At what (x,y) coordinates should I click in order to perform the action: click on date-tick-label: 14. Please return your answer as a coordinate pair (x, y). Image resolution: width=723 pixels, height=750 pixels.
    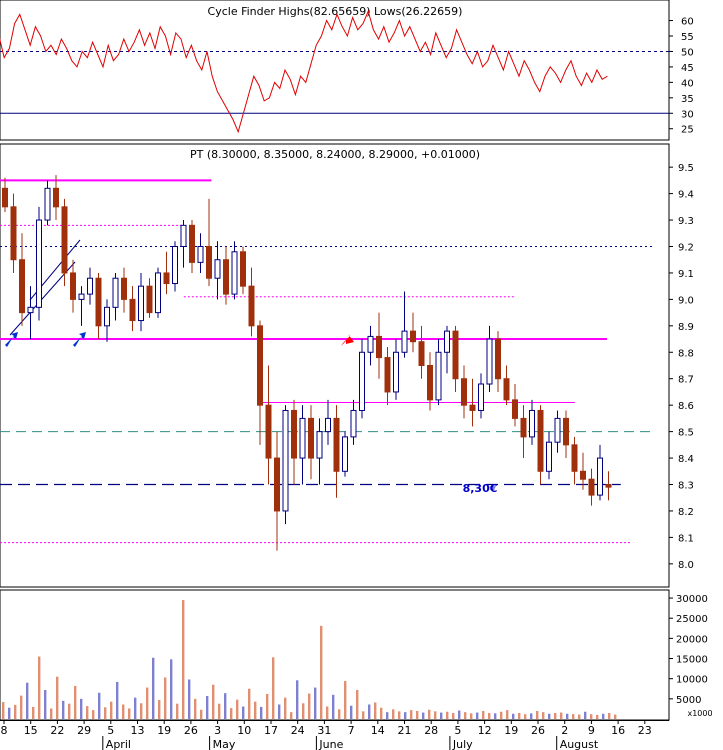
    Looking at the image, I should click on (378, 730).